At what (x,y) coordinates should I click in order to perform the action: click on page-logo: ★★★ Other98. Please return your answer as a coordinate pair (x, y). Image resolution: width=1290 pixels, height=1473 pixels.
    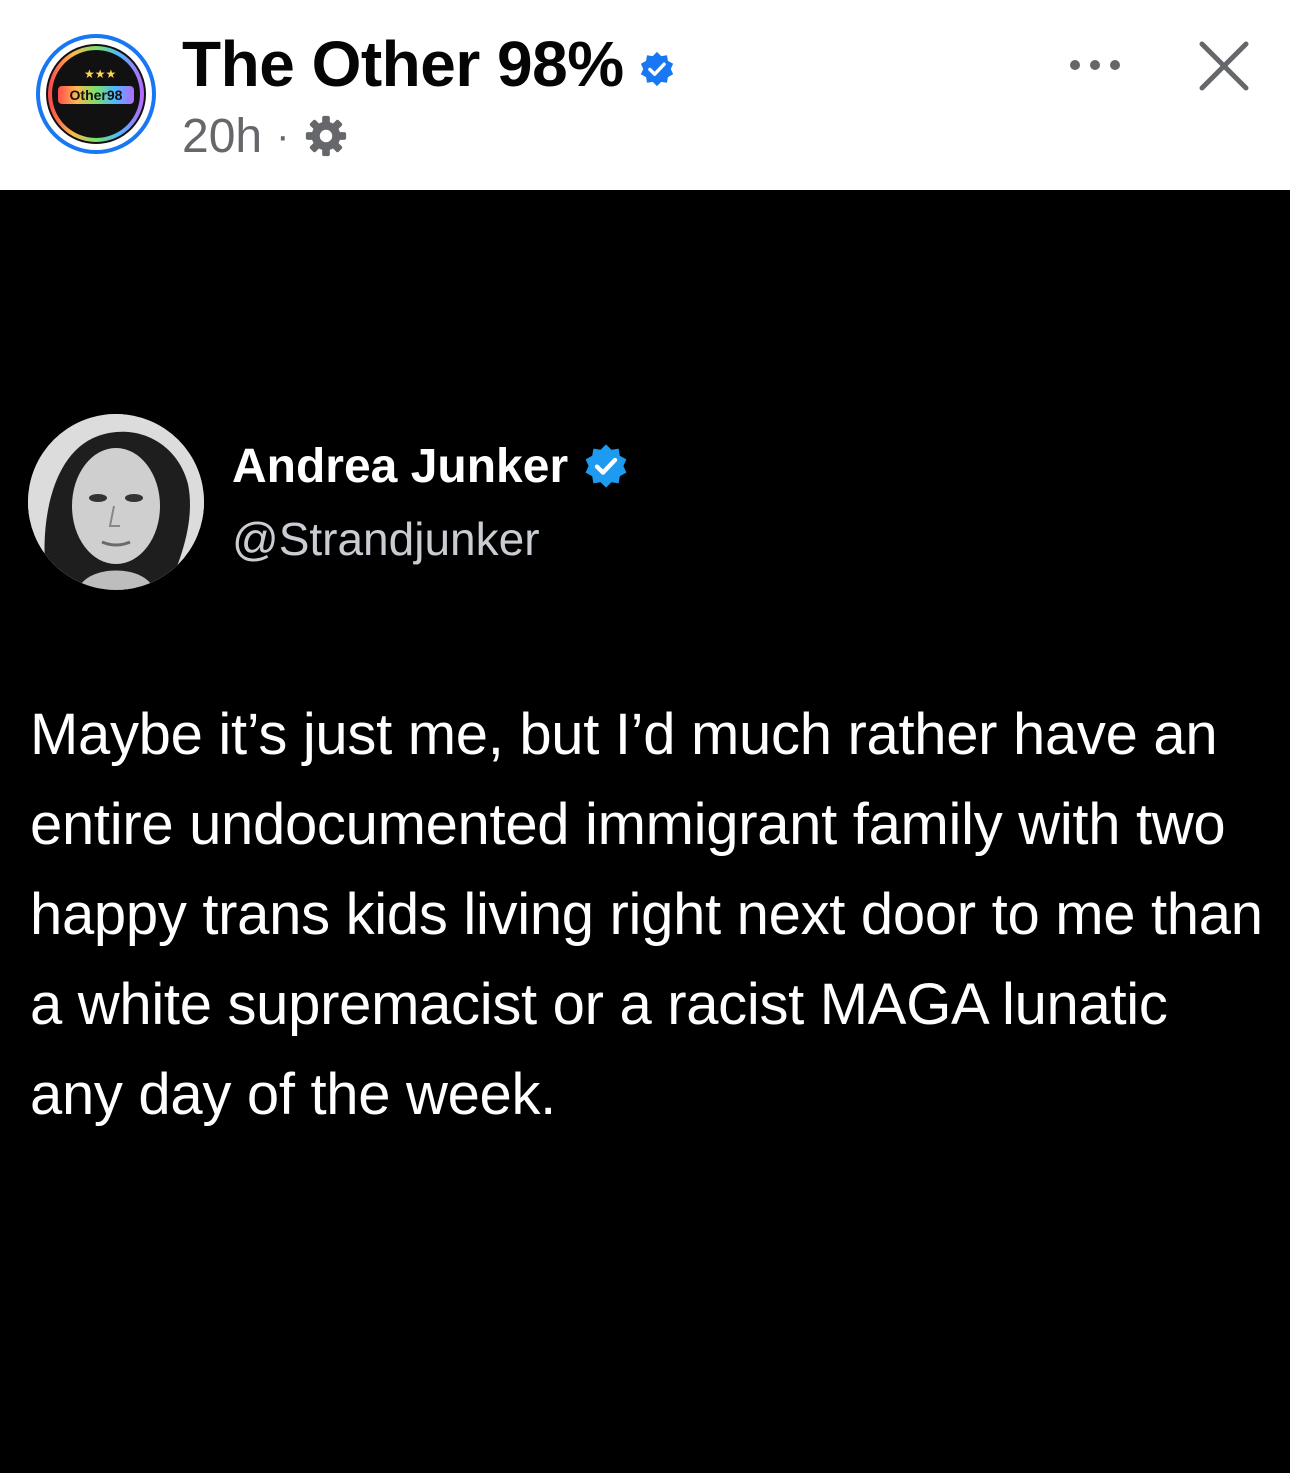
    Looking at the image, I should click on (96, 94).